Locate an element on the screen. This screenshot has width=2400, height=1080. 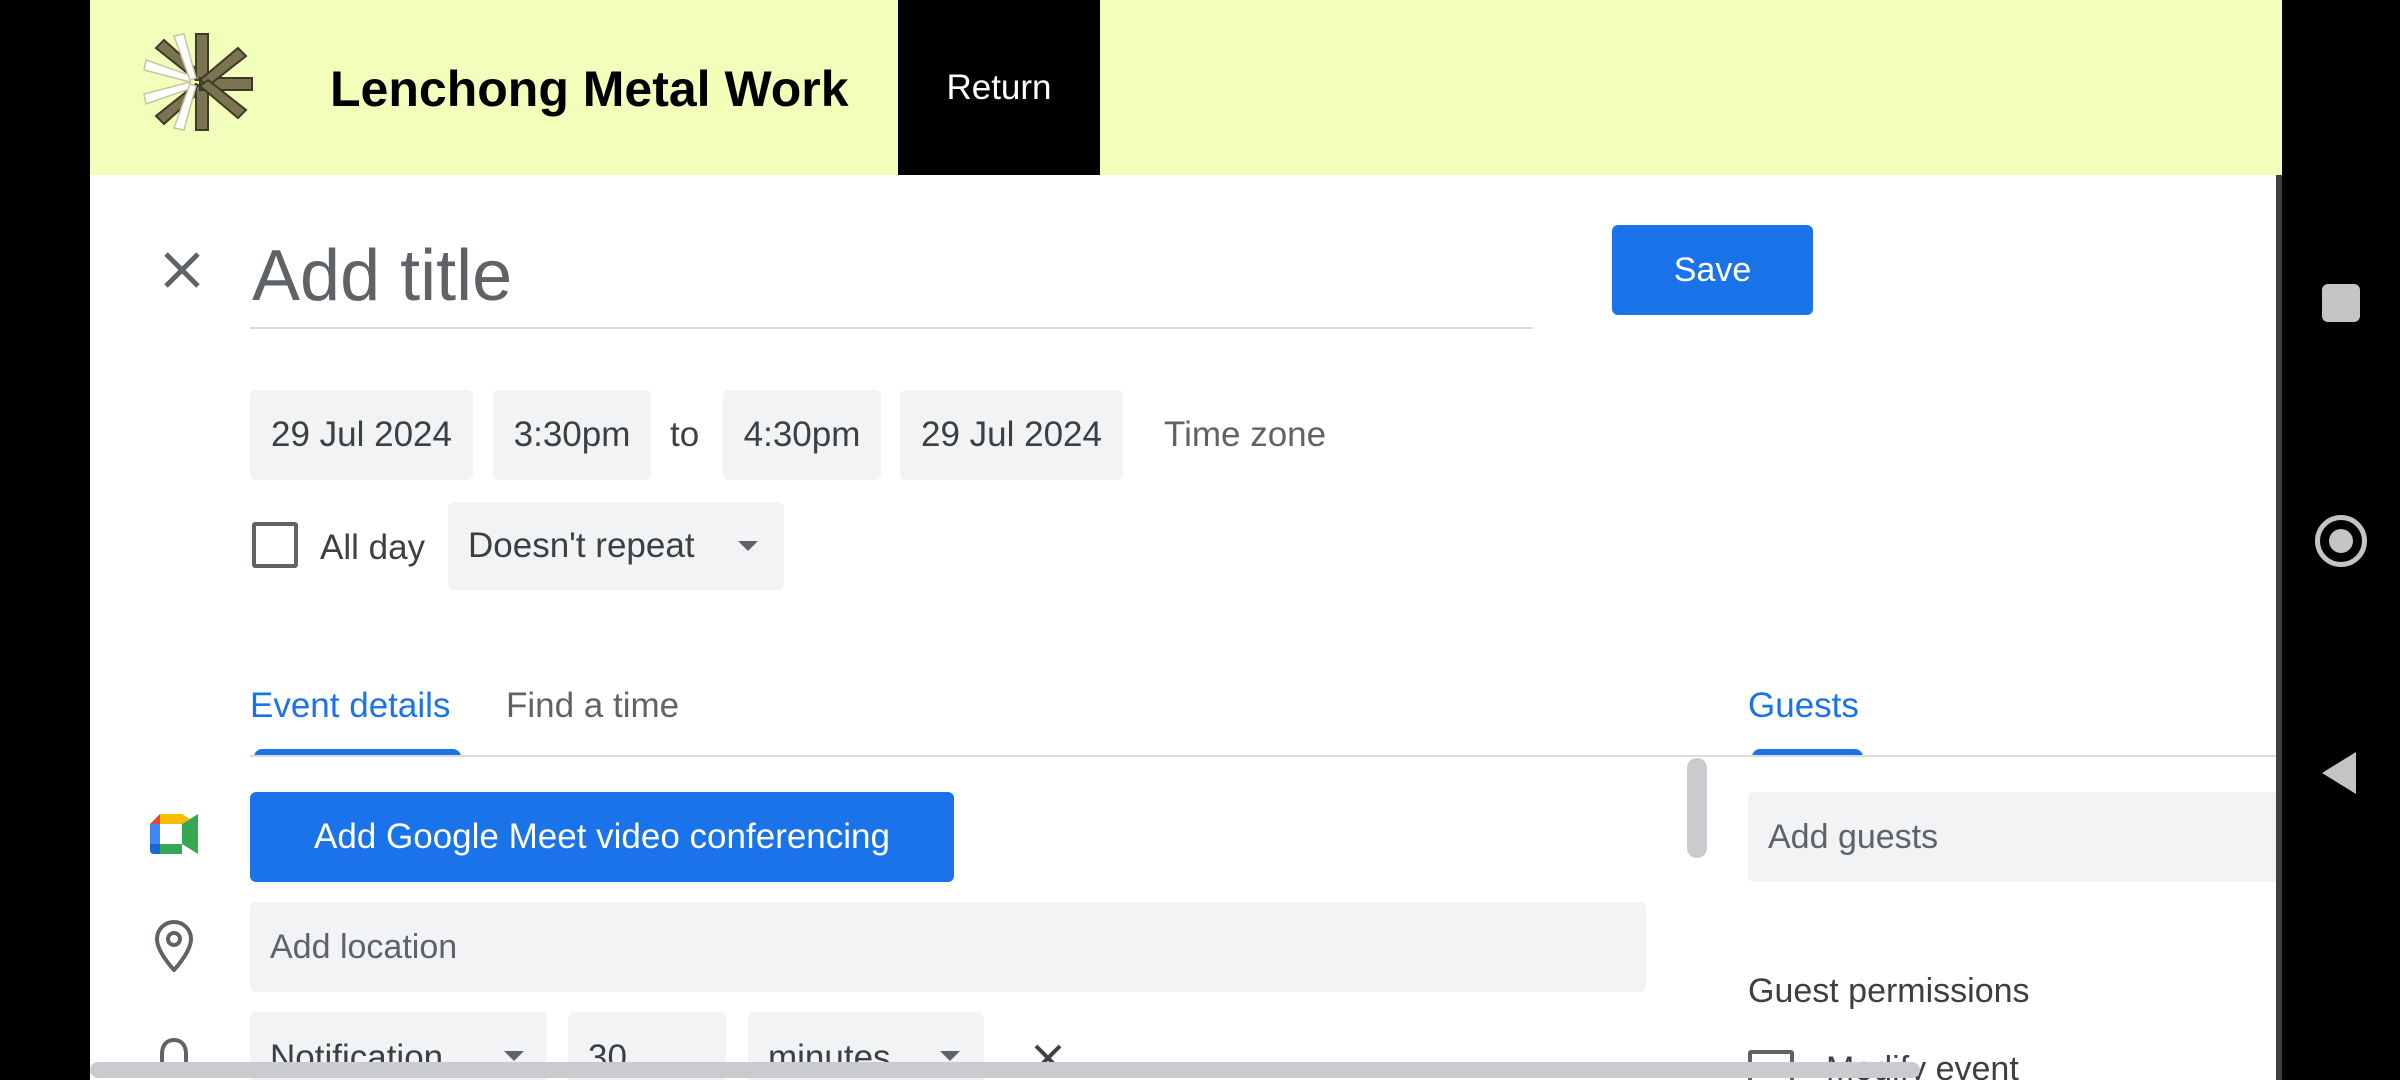
return-button: Return is located at coordinates (999, 87).